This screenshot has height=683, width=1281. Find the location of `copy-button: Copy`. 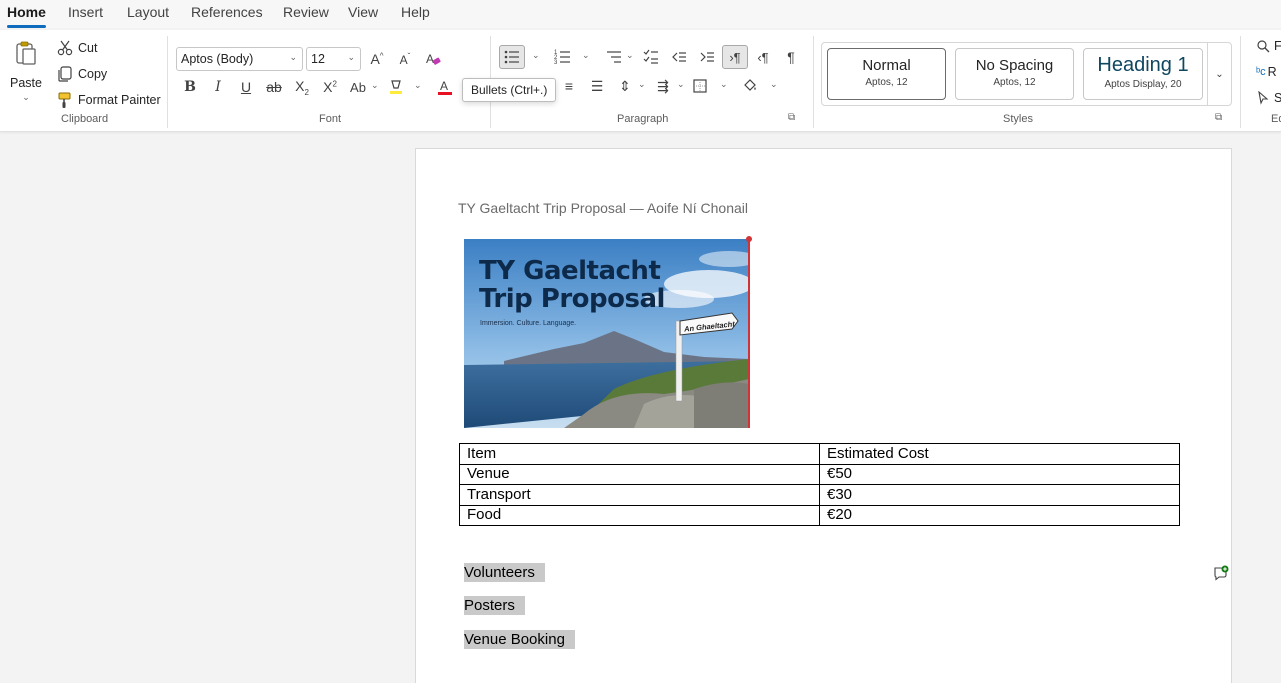

copy-button: Copy is located at coordinates (81, 74).